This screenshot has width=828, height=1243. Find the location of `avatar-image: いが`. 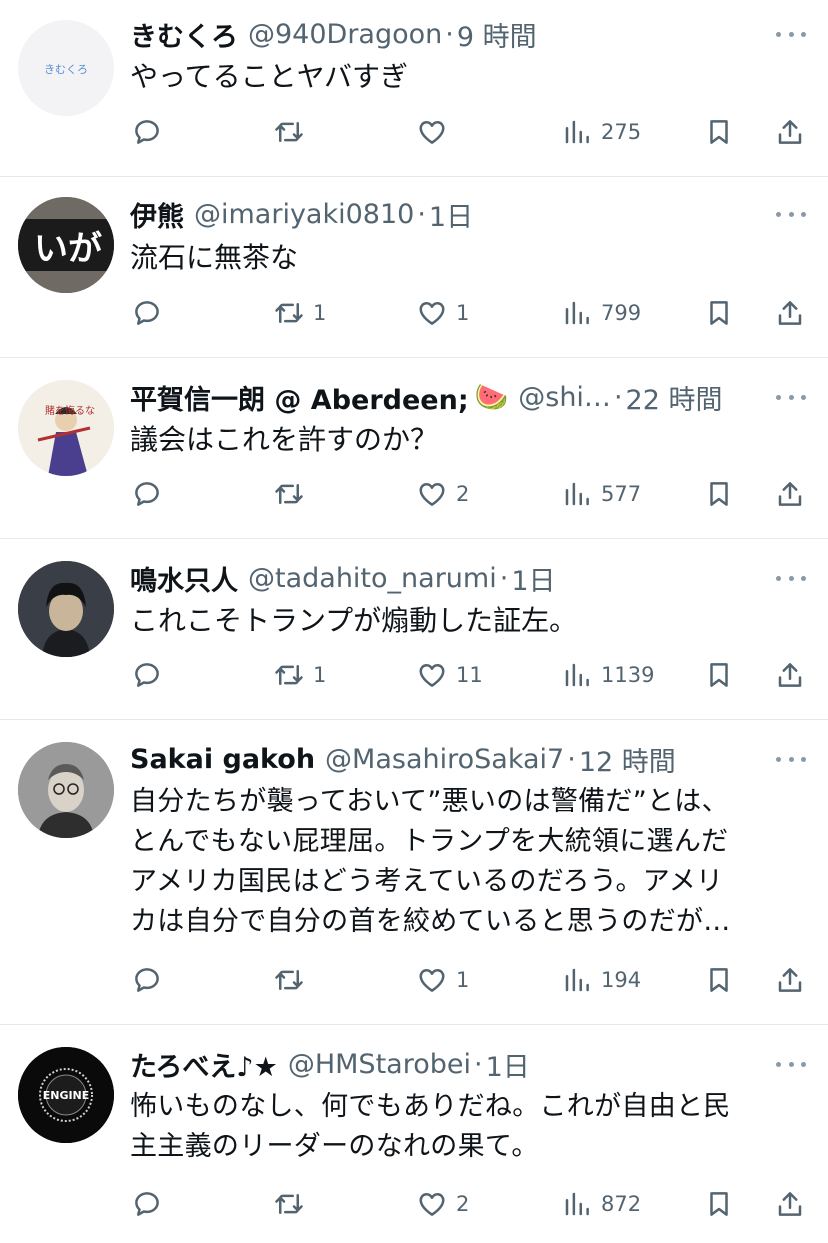

avatar-image: いが is located at coordinates (66, 245).